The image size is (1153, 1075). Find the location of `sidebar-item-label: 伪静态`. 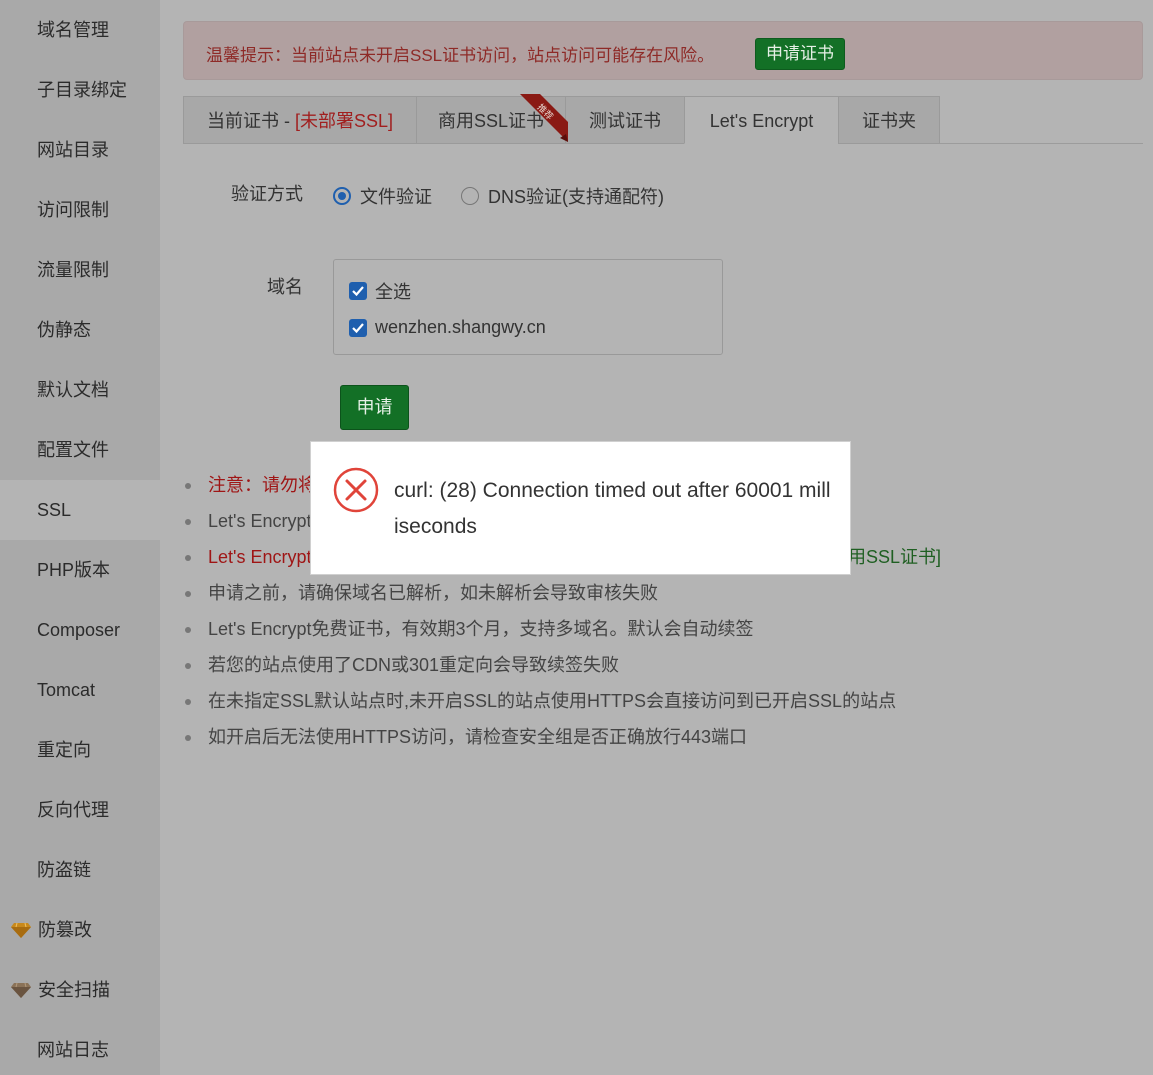

sidebar-item-label: 伪静态 is located at coordinates (64, 330).